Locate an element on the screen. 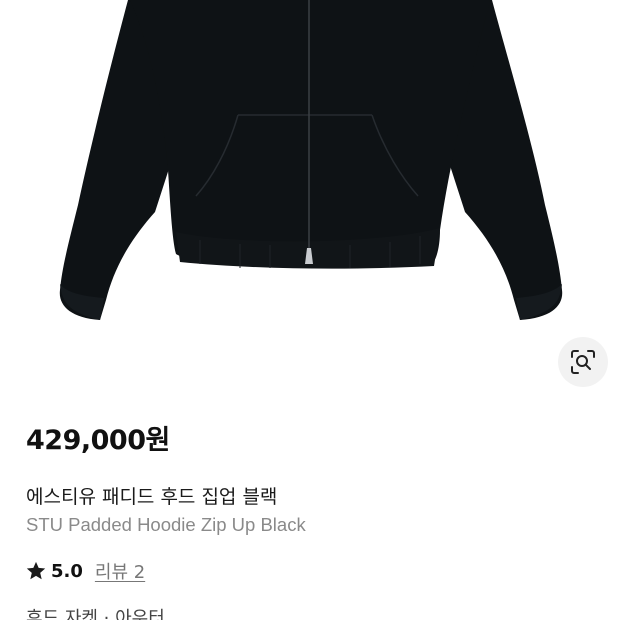 The width and height of the screenshot is (620, 620). review-link: 리뷰 2 is located at coordinates (120, 571).